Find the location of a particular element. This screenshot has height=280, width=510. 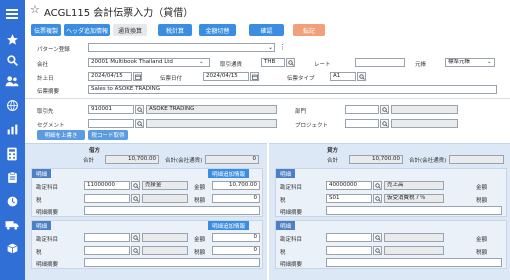

debit-line2-account-input is located at coordinates (107, 237).